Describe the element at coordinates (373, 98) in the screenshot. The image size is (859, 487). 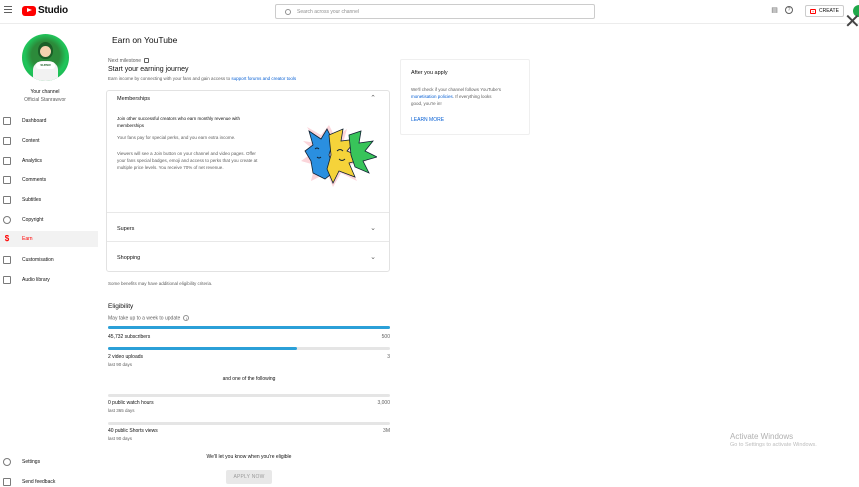
I see `chevron-up-icon: ⌃` at that location.